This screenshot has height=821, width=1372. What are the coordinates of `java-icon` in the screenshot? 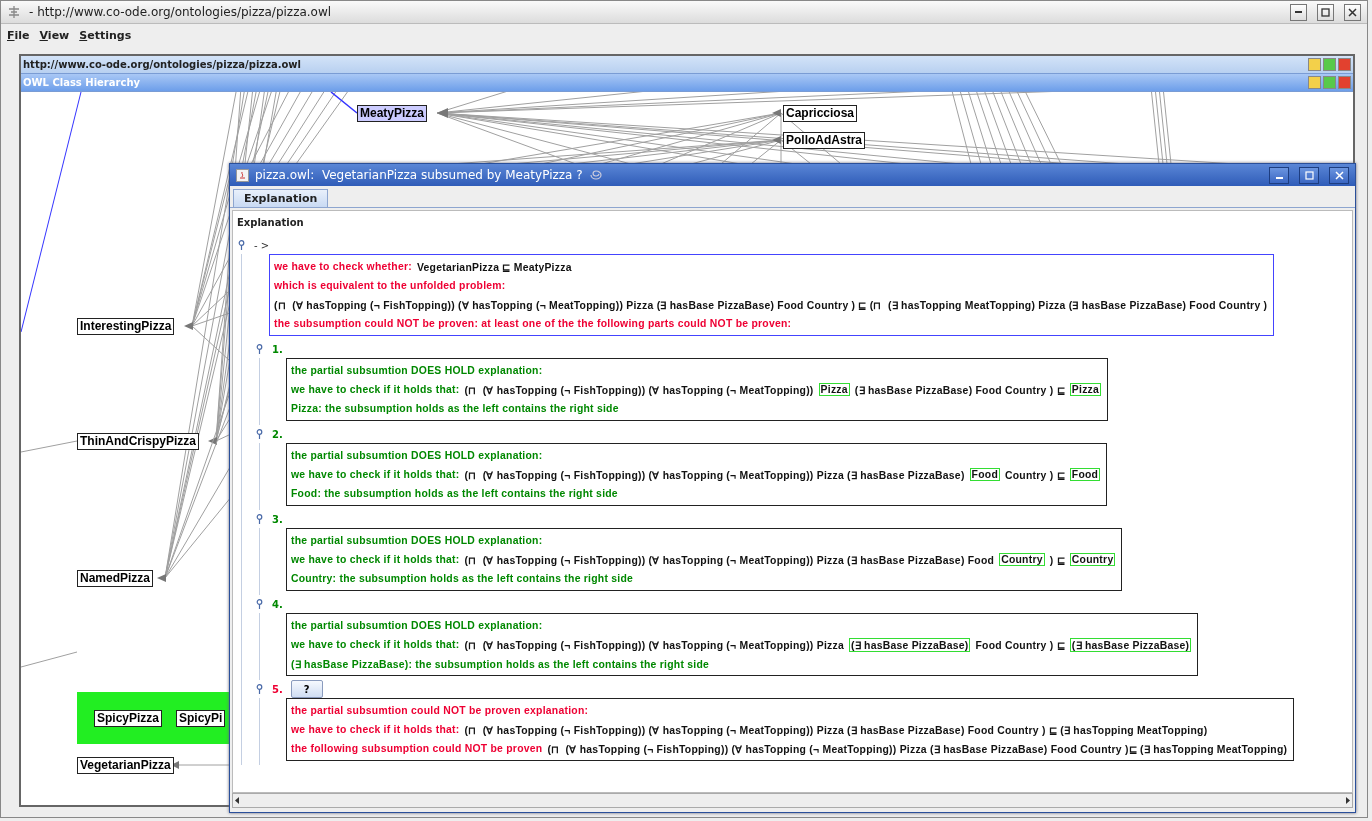 It's located at (242, 175).